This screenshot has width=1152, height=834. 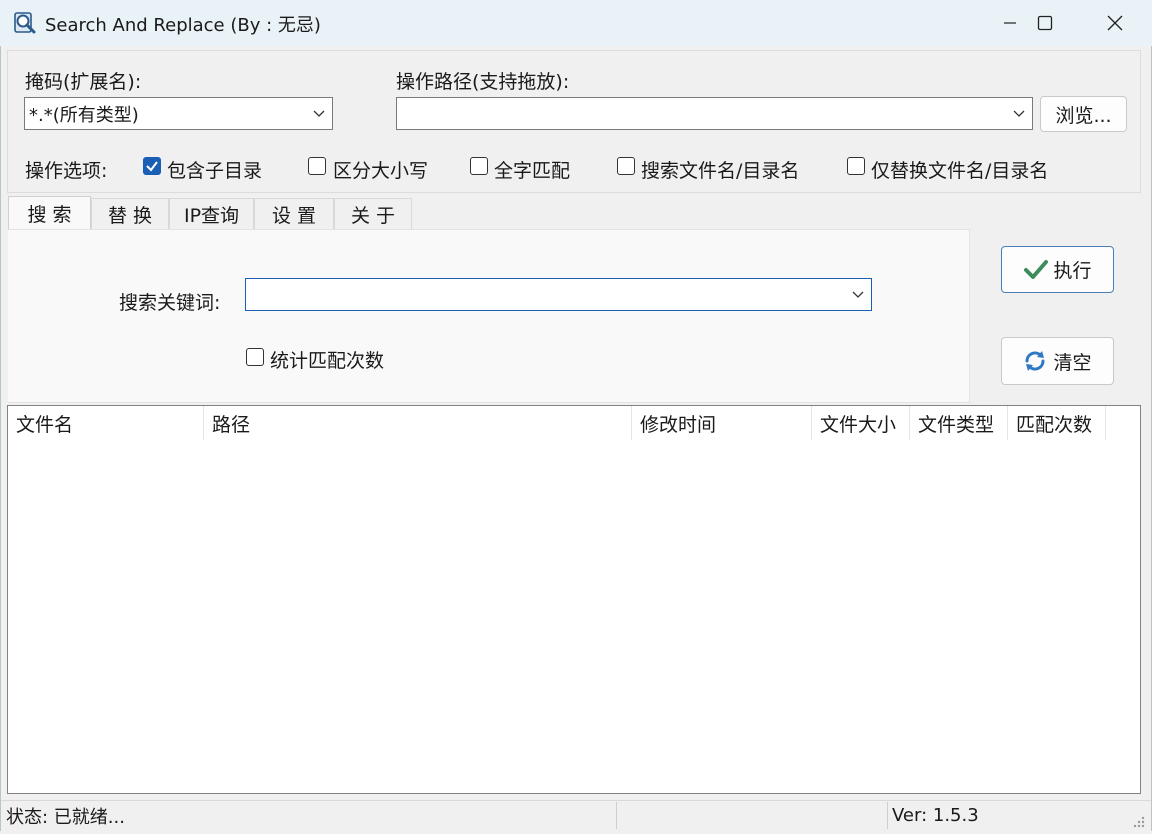 I want to click on execute-button: 执行, so click(x=1057, y=269).